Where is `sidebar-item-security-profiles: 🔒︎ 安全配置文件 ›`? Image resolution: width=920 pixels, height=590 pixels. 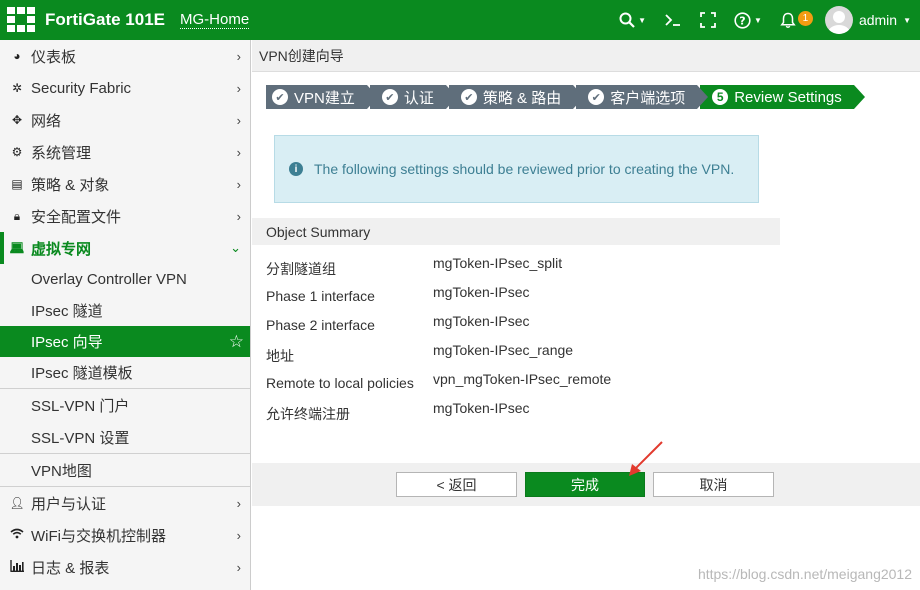 sidebar-item-security-profiles: 🔒︎ 安全配置文件 › is located at coordinates (125, 216).